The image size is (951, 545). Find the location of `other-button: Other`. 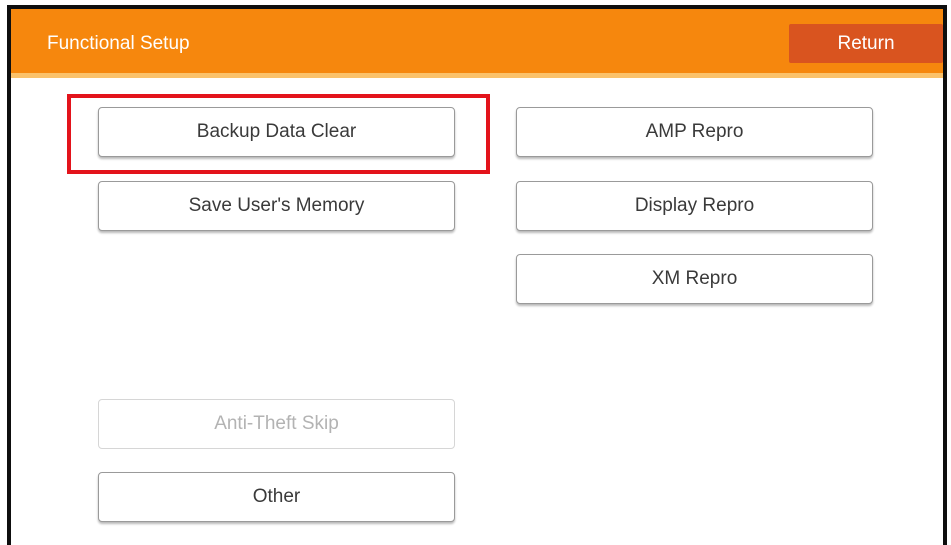

other-button: Other is located at coordinates (276, 497).